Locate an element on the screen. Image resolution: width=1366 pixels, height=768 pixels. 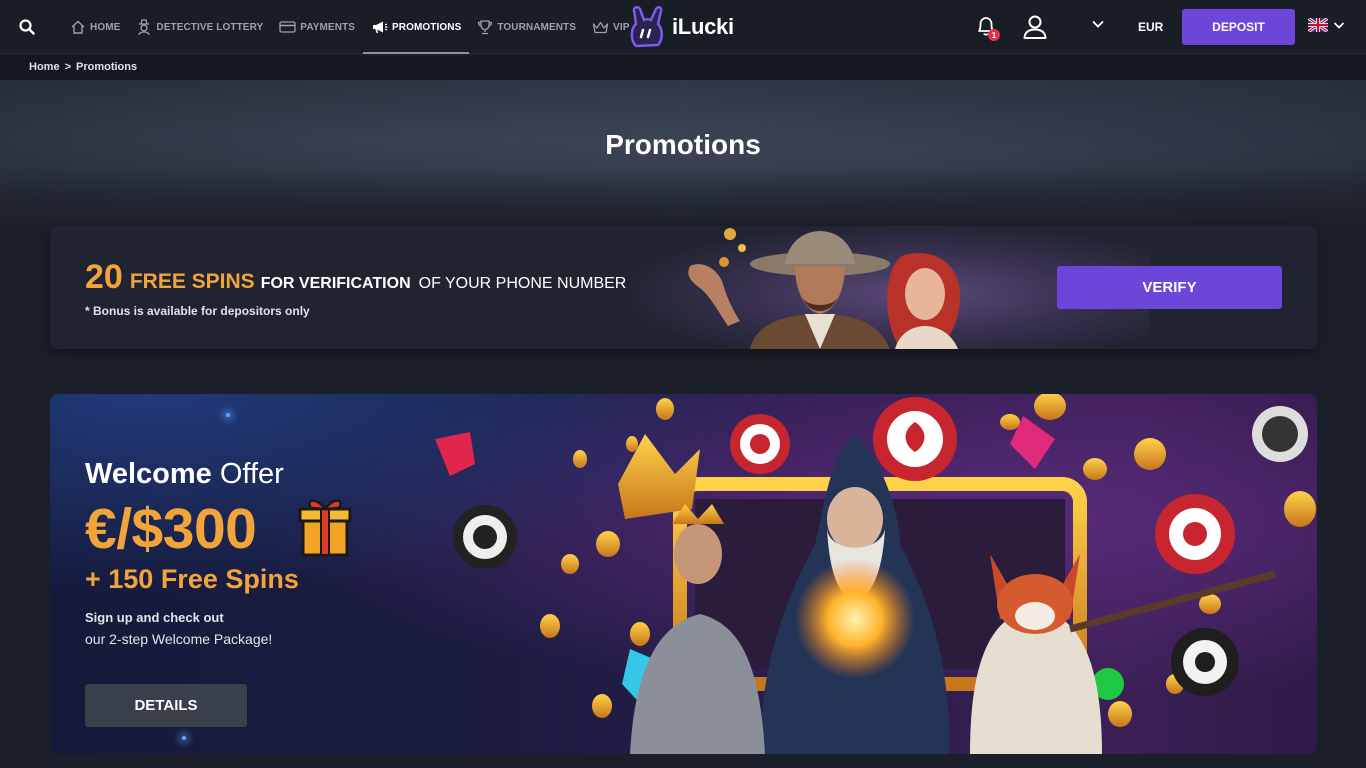
user-account-button is located at coordinates (1035, 27).